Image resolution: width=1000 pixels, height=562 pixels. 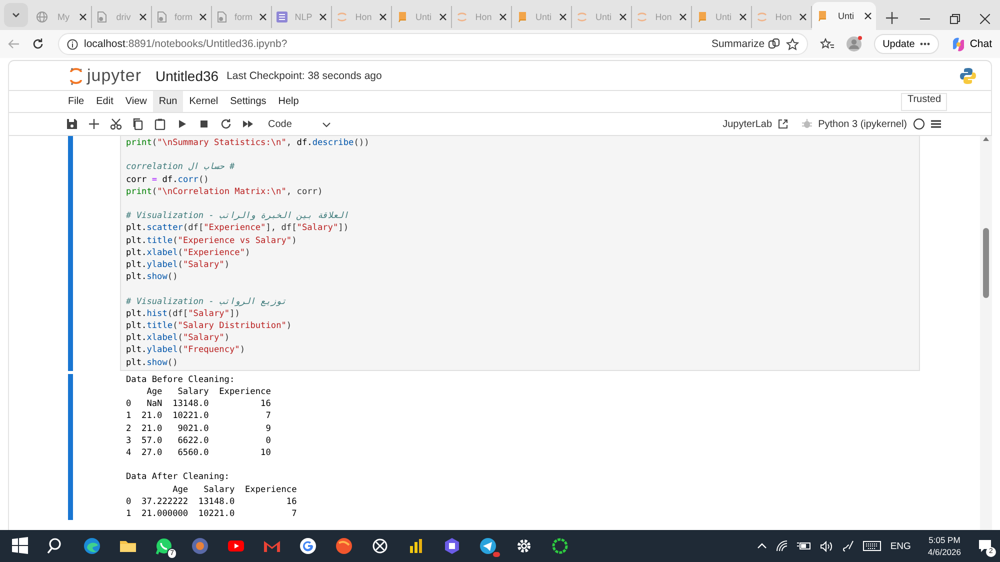 I want to click on output-line: 3 57.0 6622.0 0, so click(x=199, y=441).